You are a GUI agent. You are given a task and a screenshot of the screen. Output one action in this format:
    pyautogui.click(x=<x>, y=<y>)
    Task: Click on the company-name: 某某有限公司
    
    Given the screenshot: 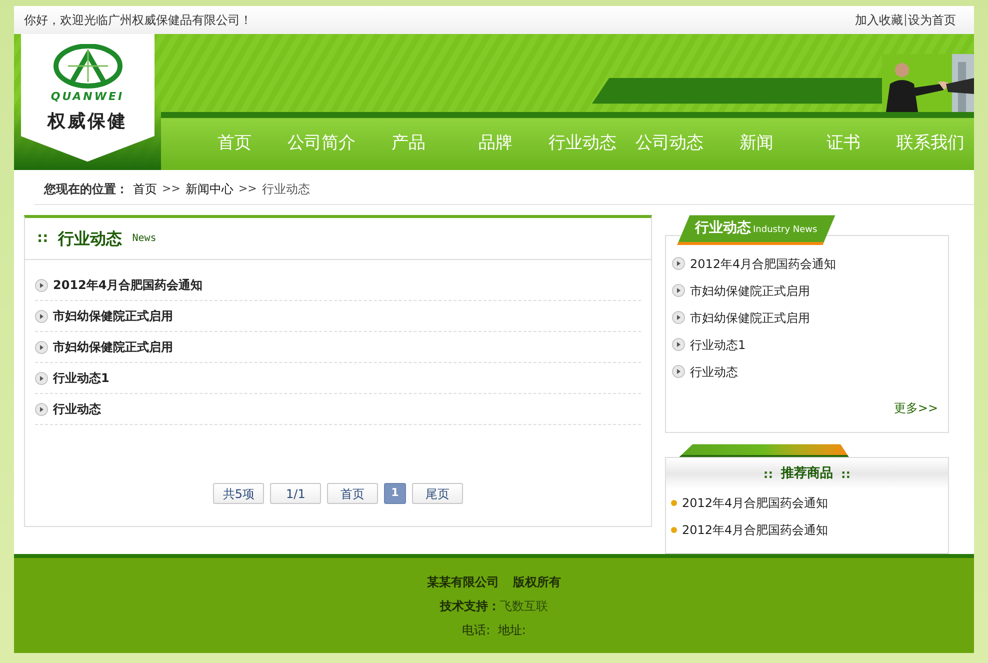 What is the action you would take?
    pyautogui.click(x=463, y=582)
    